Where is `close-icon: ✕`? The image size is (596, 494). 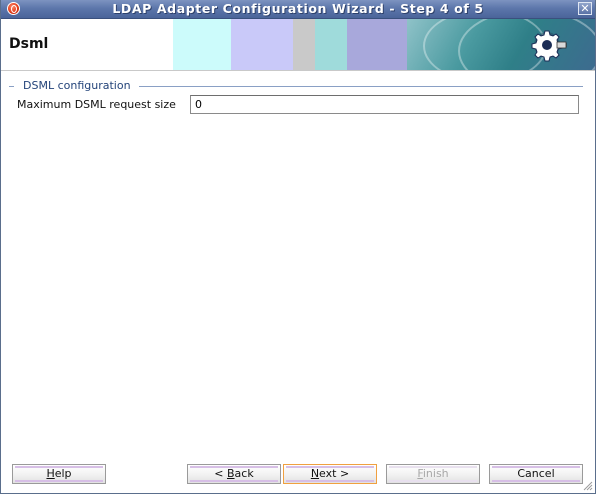 close-icon: ✕ is located at coordinates (585, 8).